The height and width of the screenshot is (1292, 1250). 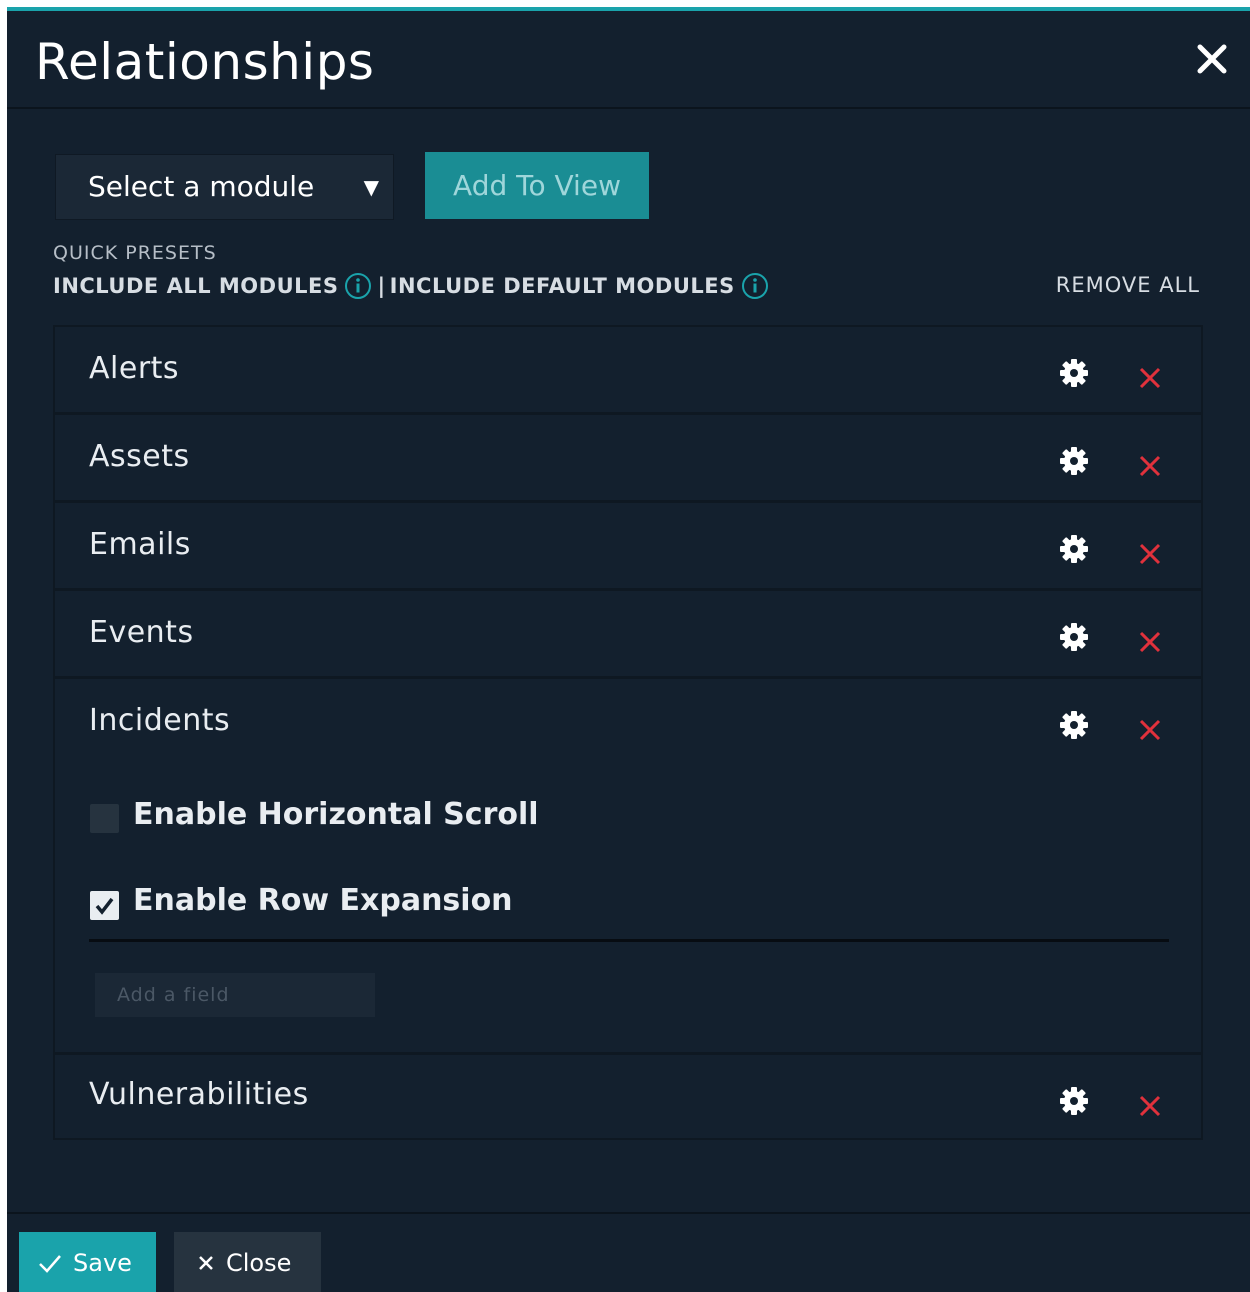 I want to click on horizontal-scroll-checkbox, so click(x=104, y=818).